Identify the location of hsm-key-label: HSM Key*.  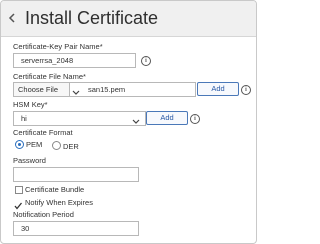
(30, 104).